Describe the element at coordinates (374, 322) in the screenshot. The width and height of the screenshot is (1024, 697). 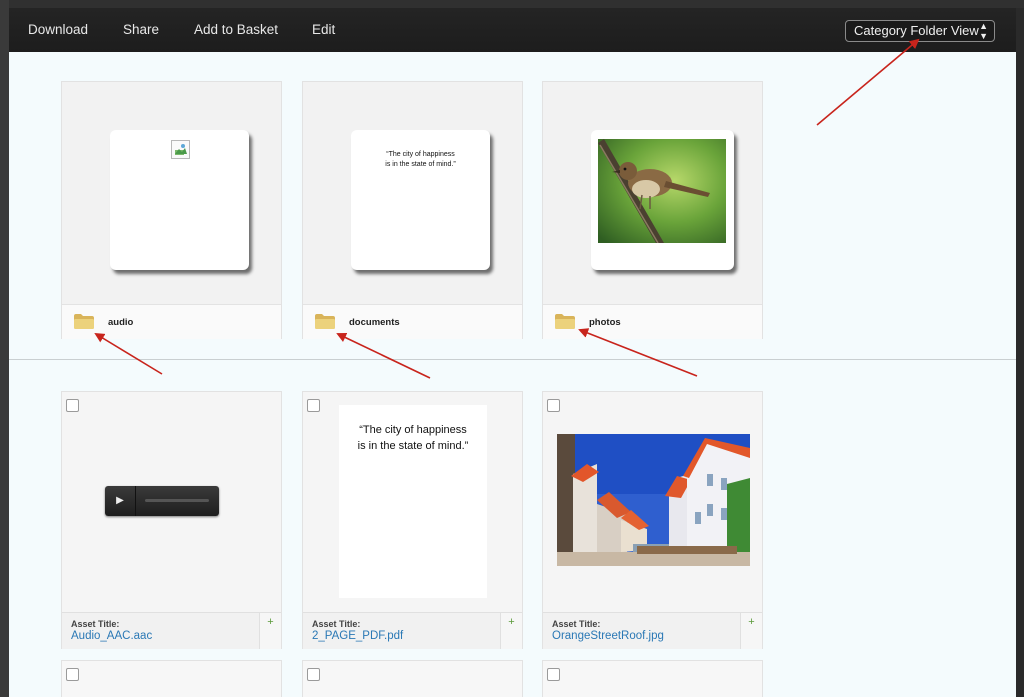
I see `folder-label: documents` at that location.